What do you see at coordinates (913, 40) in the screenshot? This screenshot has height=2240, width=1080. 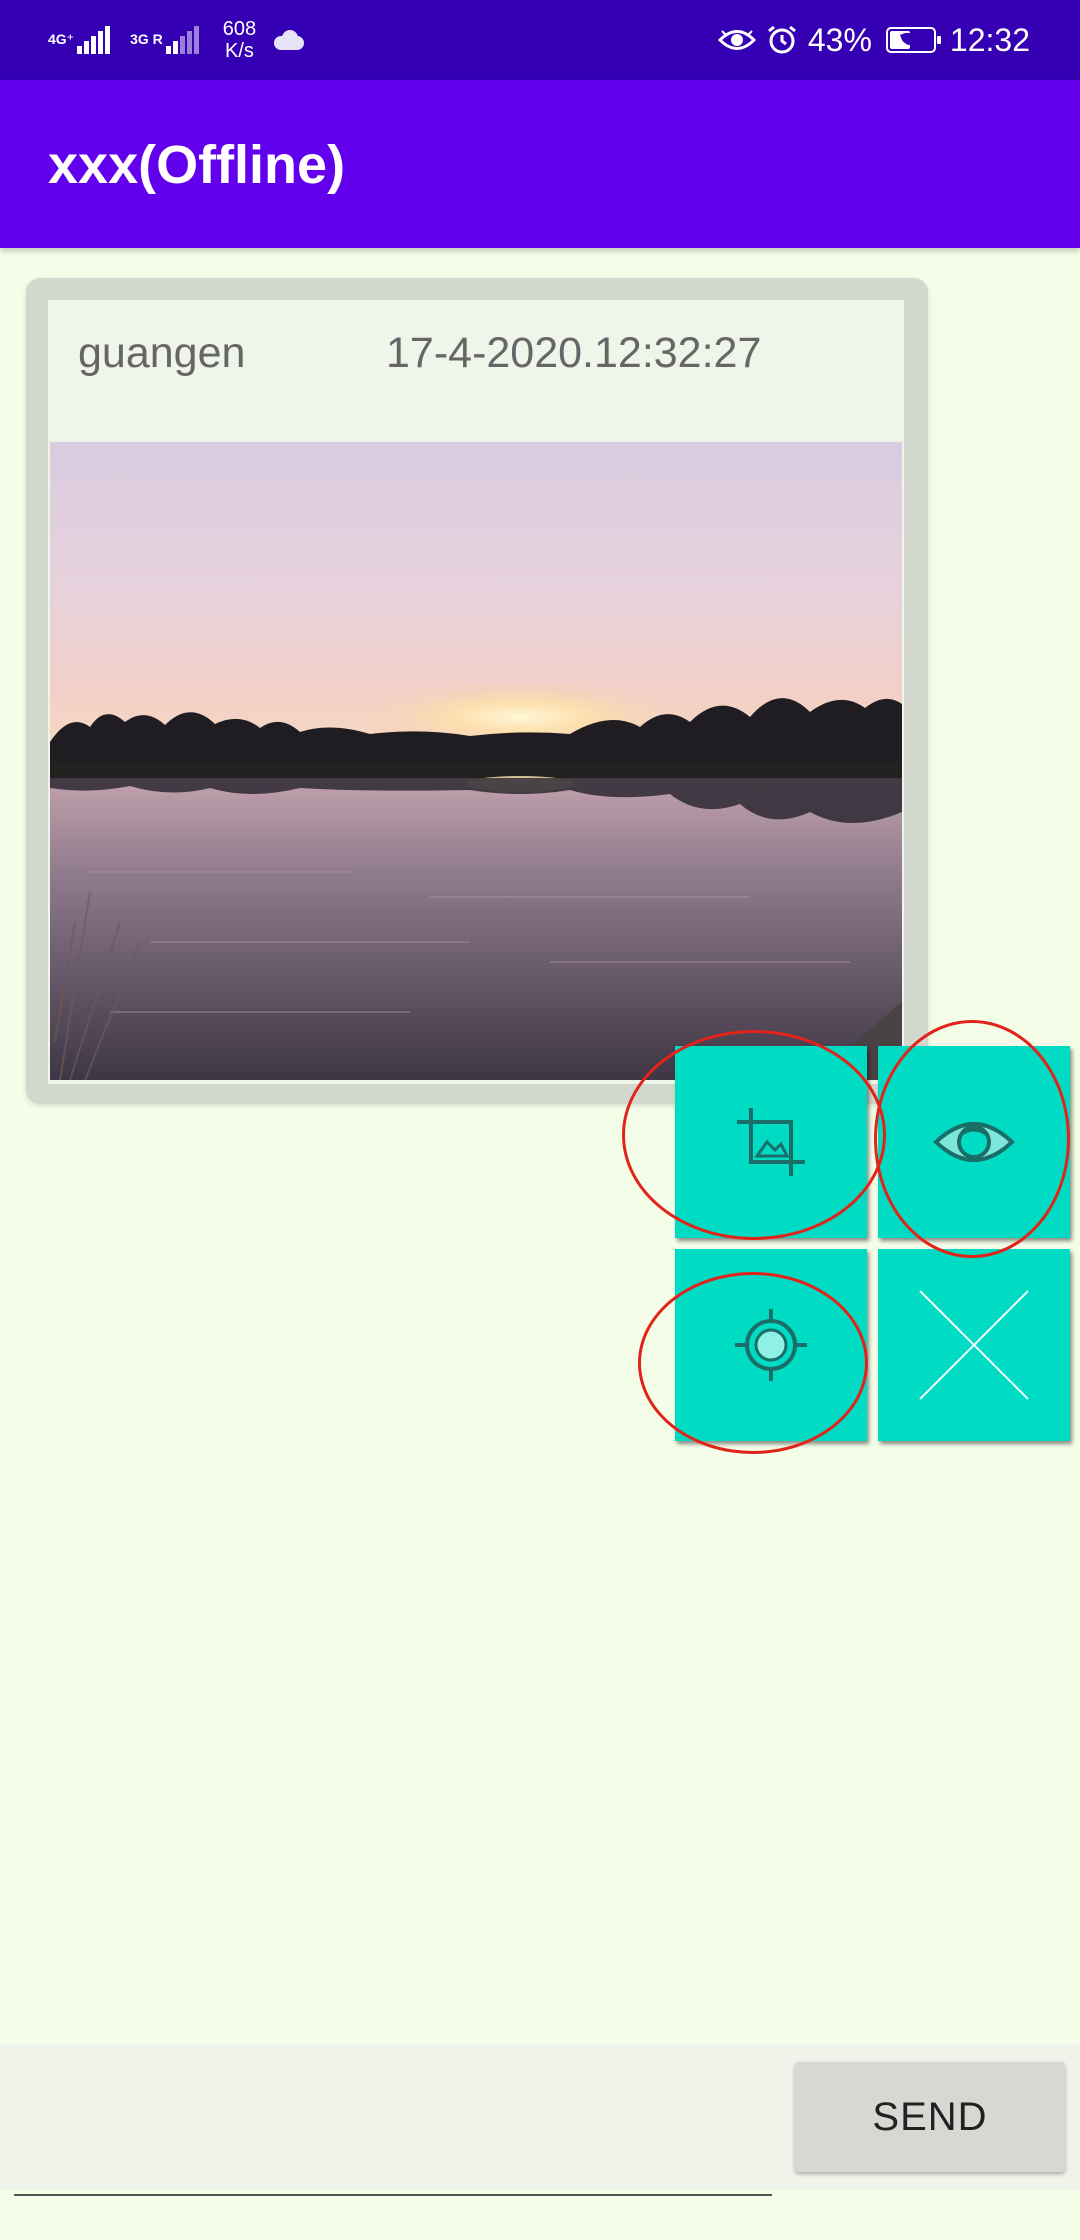 I see `battery-icon` at bounding box center [913, 40].